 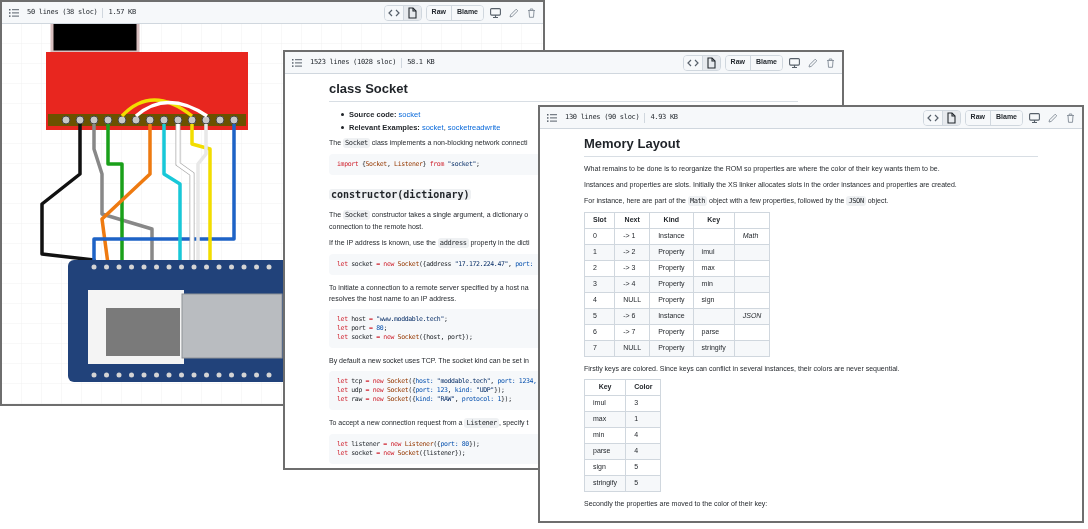 I want to click on section-heading: constructor(dictionary), so click(x=400, y=194).